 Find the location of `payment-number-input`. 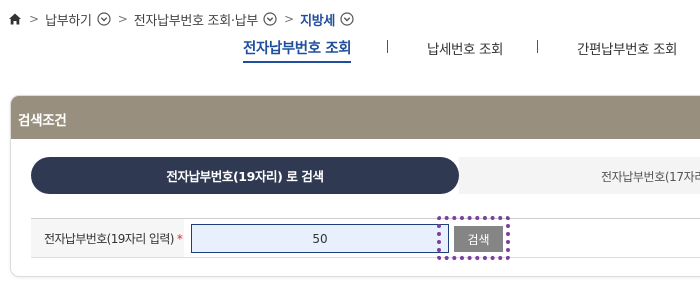

payment-number-input is located at coordinates (320, 238).